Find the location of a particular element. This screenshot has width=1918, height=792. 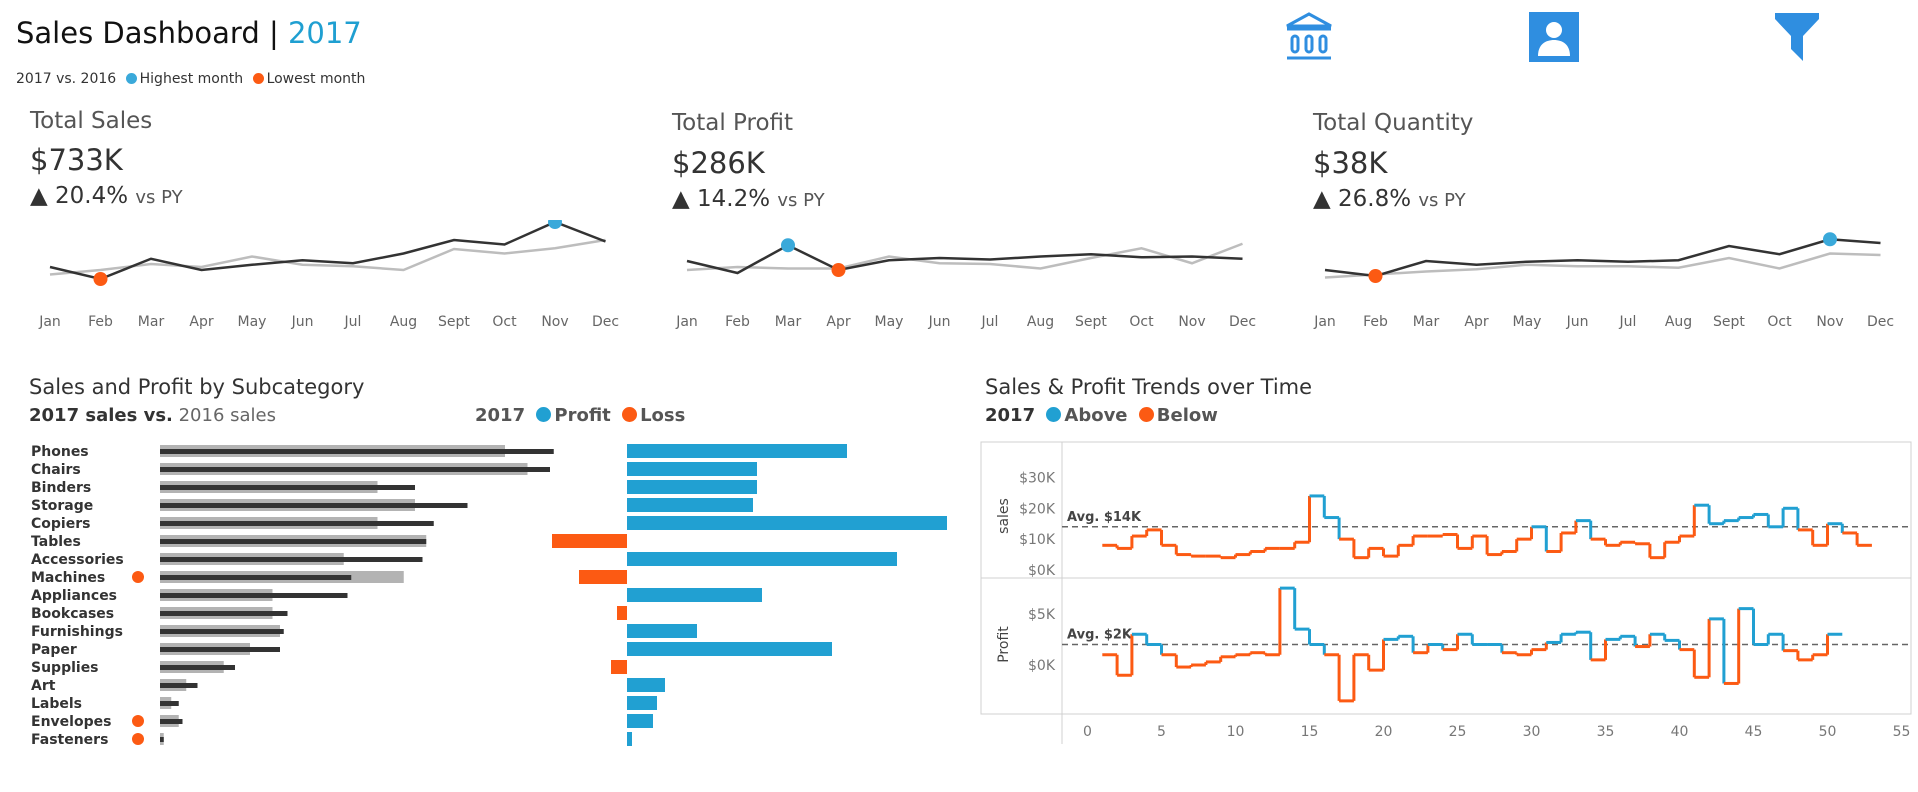

month-tick-label: Mar is located at coordinates (1426, 322).